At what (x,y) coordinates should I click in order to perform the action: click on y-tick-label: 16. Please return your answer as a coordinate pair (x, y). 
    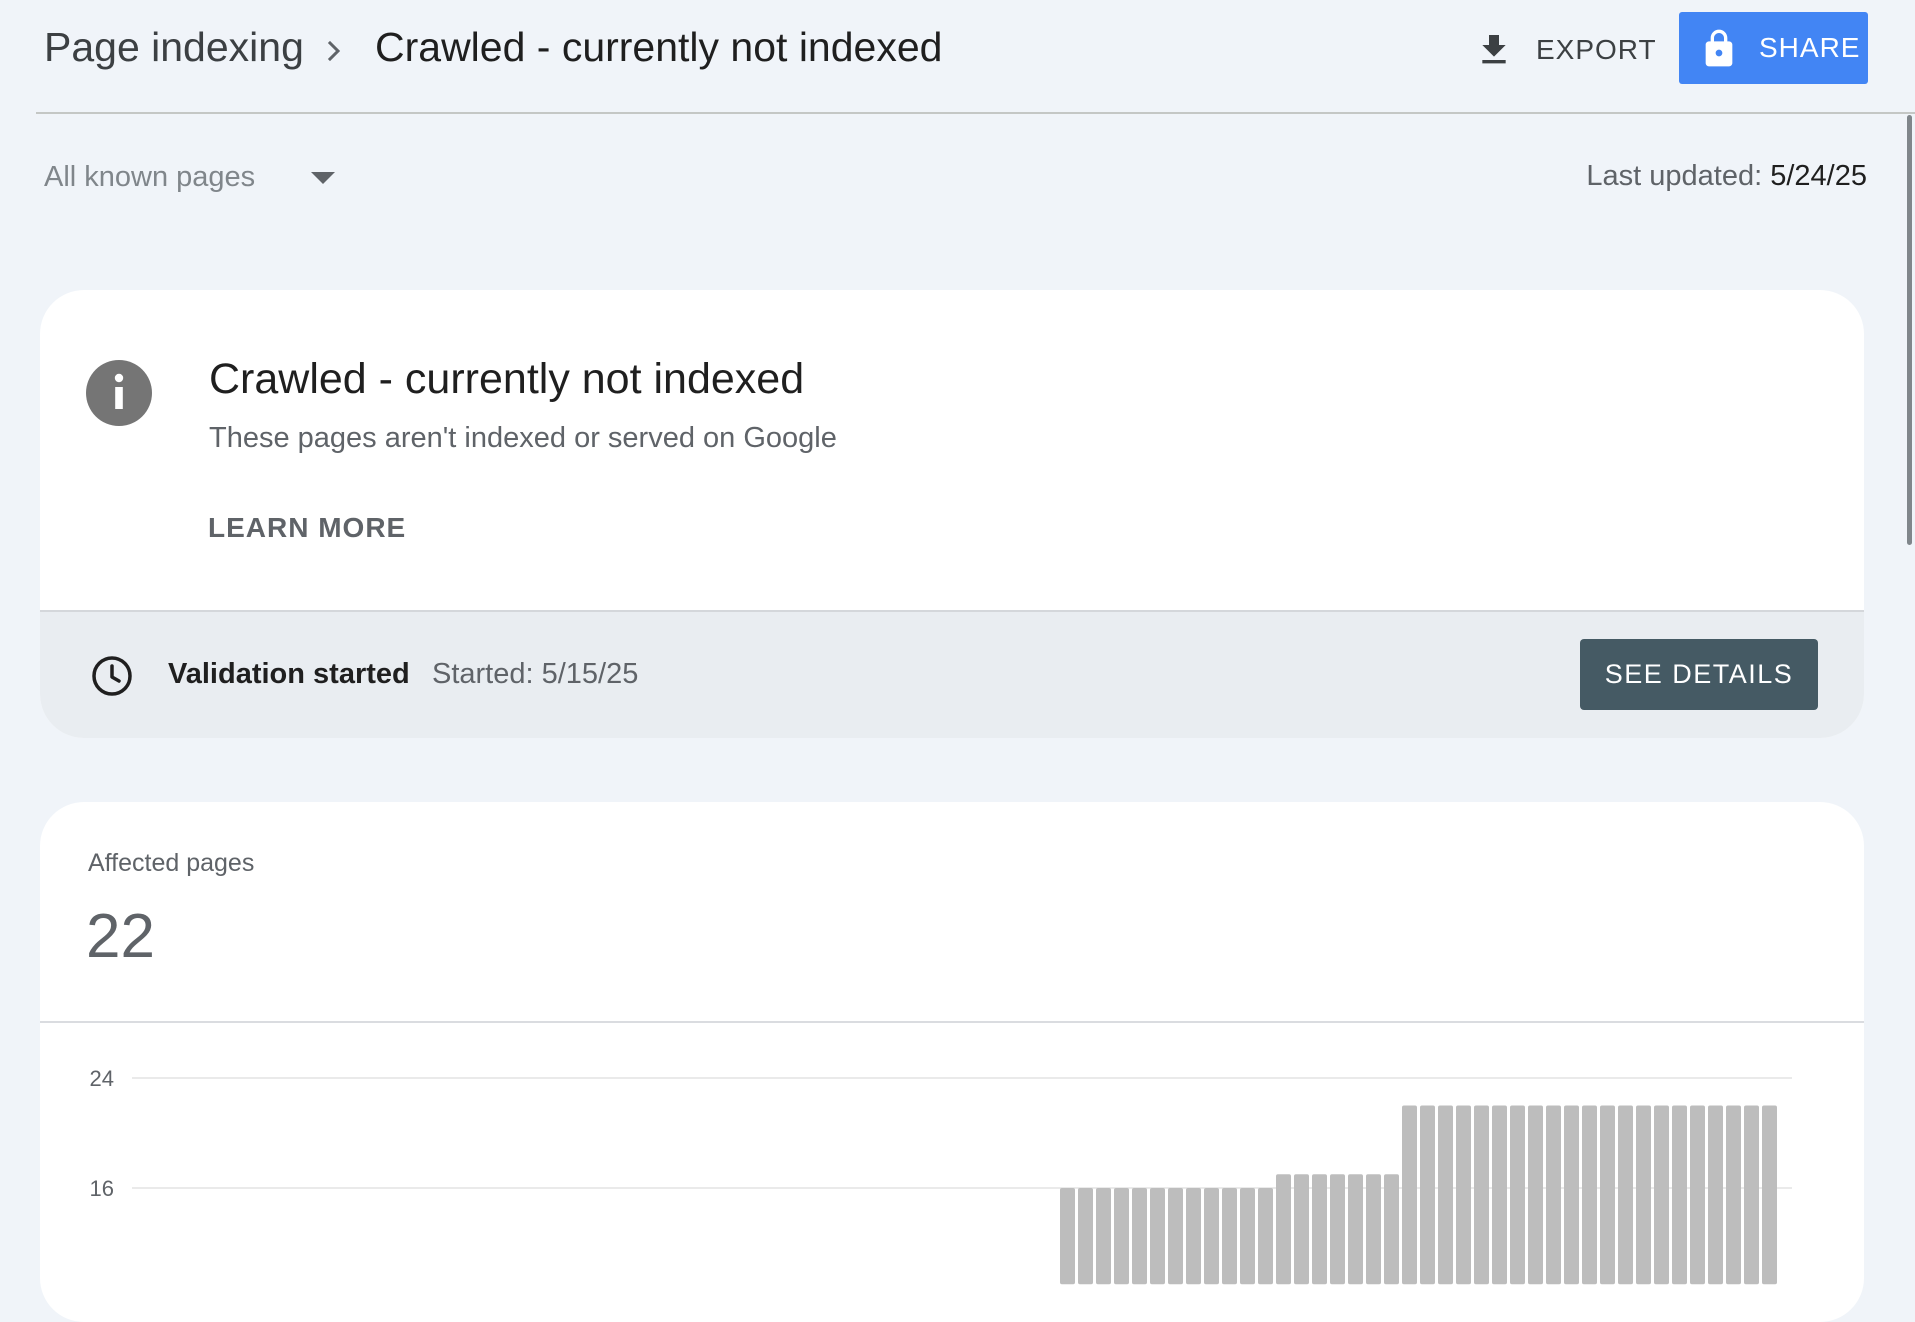
    Looking at the image, I should click on (102, 1188).